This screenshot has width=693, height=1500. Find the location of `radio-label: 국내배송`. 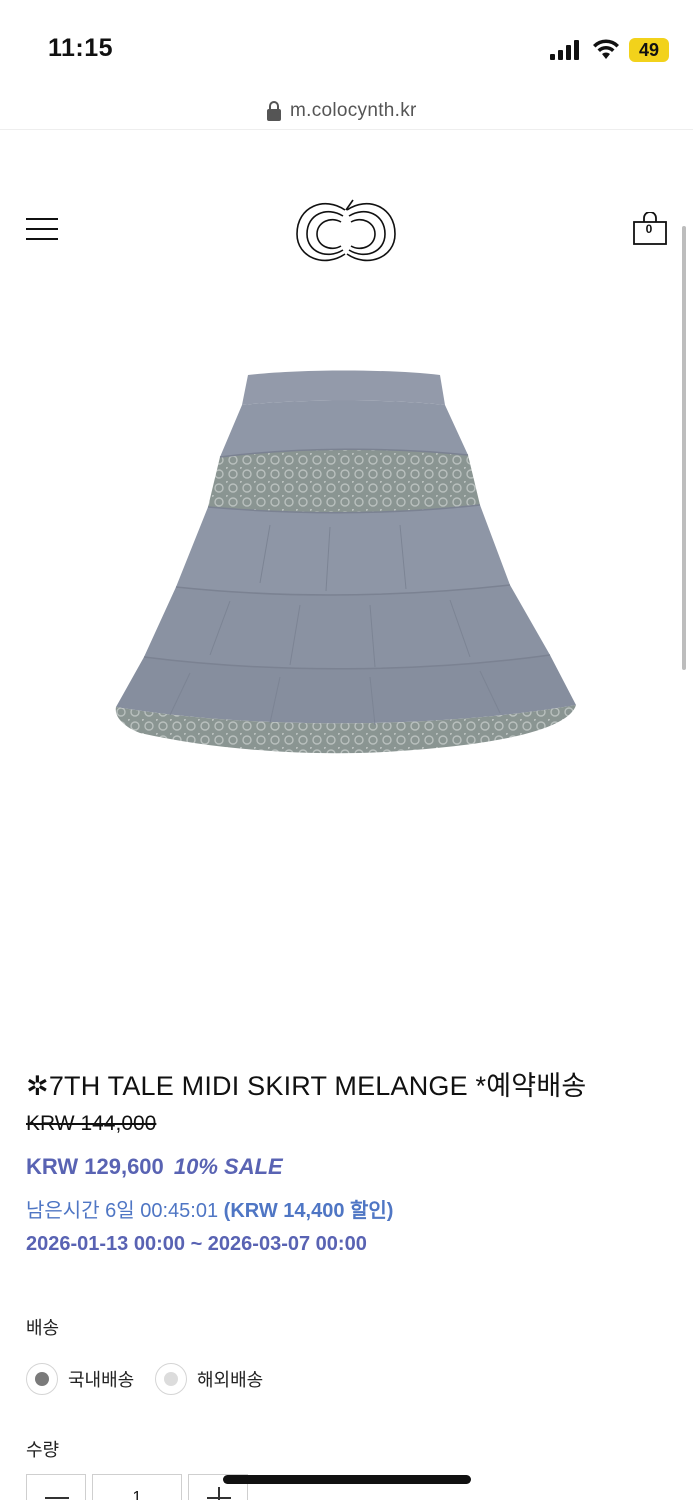

radio-label: 국내배송 is located at coordinates (101, 1380).